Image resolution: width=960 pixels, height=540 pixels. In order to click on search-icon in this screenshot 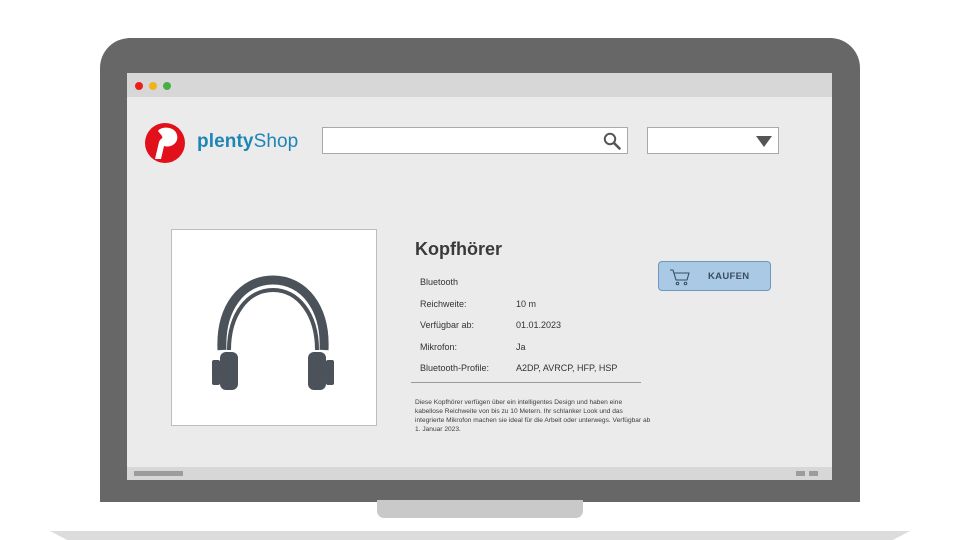, I will do `click(612, 141)`.